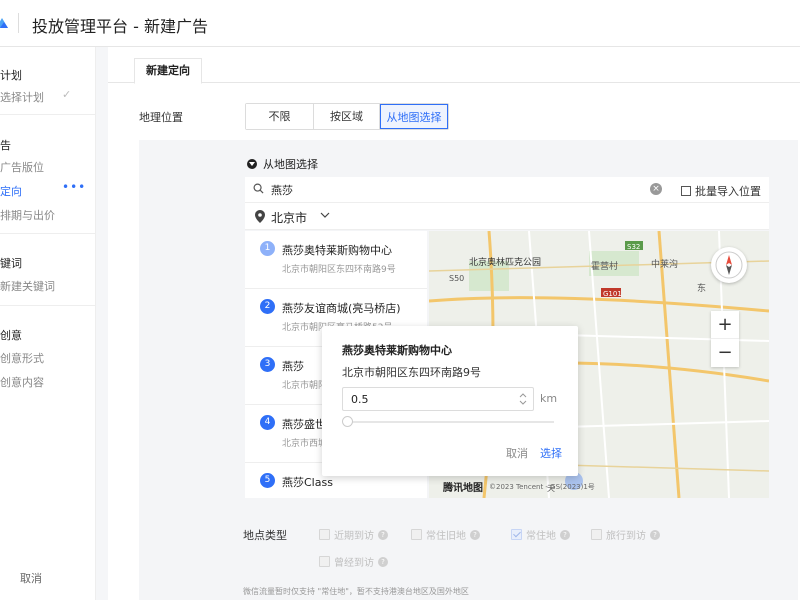 The height and width of the screenshot is (600, 800). Describe the element at coordinates (542, 486) in the screenshot. I see `map-copyright: ©2023 Tencent - GS(2023)1号` at that location.